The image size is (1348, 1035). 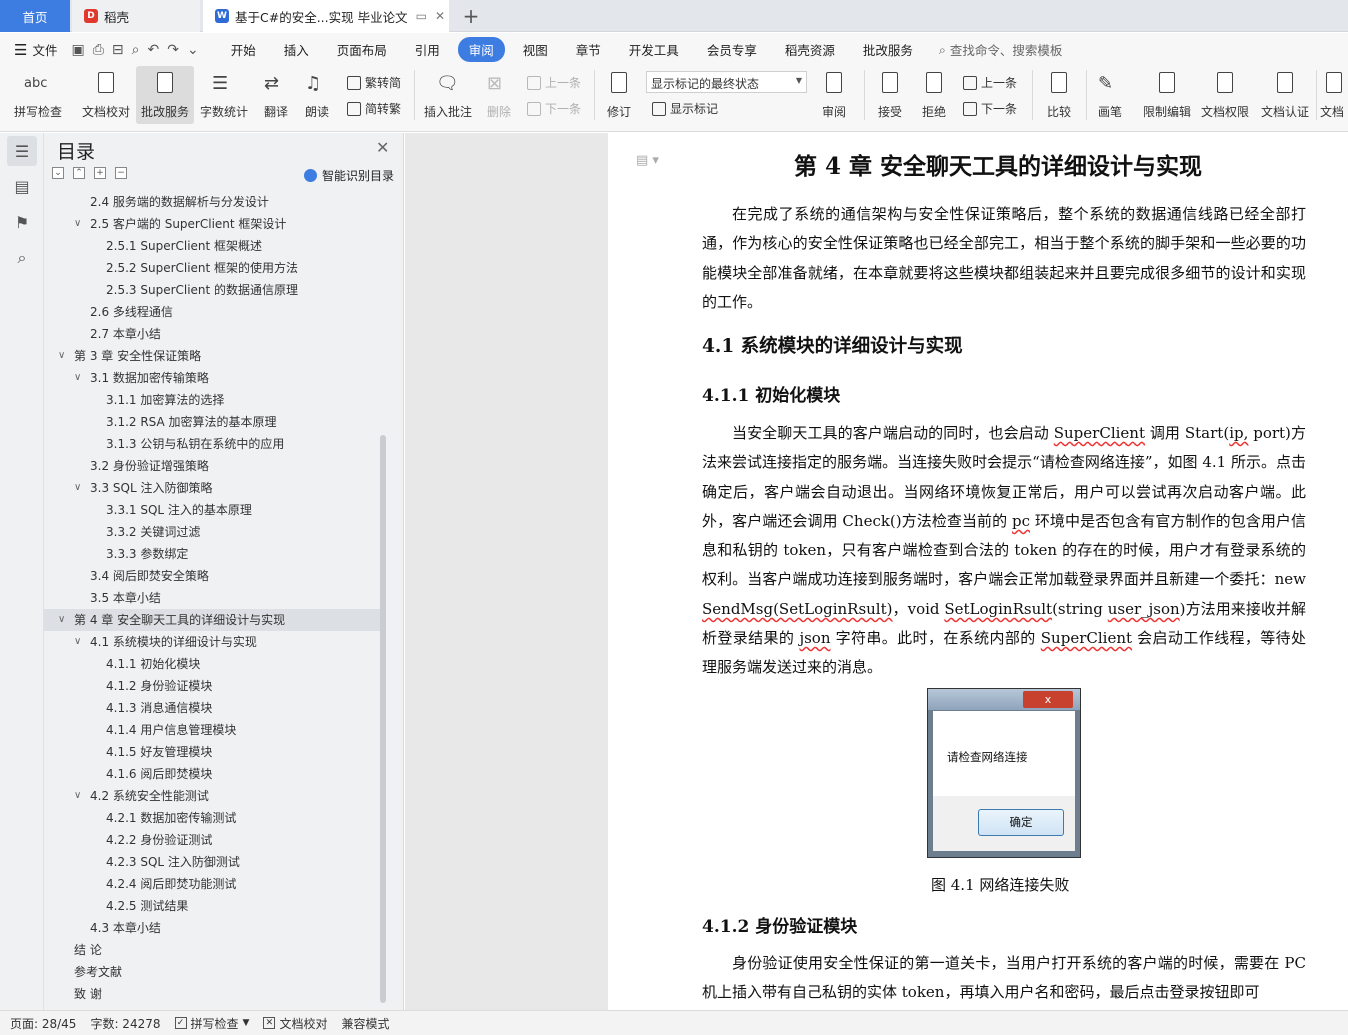 I want to click on export-pdf-icon: ⎙, so click(x=98, y=50).